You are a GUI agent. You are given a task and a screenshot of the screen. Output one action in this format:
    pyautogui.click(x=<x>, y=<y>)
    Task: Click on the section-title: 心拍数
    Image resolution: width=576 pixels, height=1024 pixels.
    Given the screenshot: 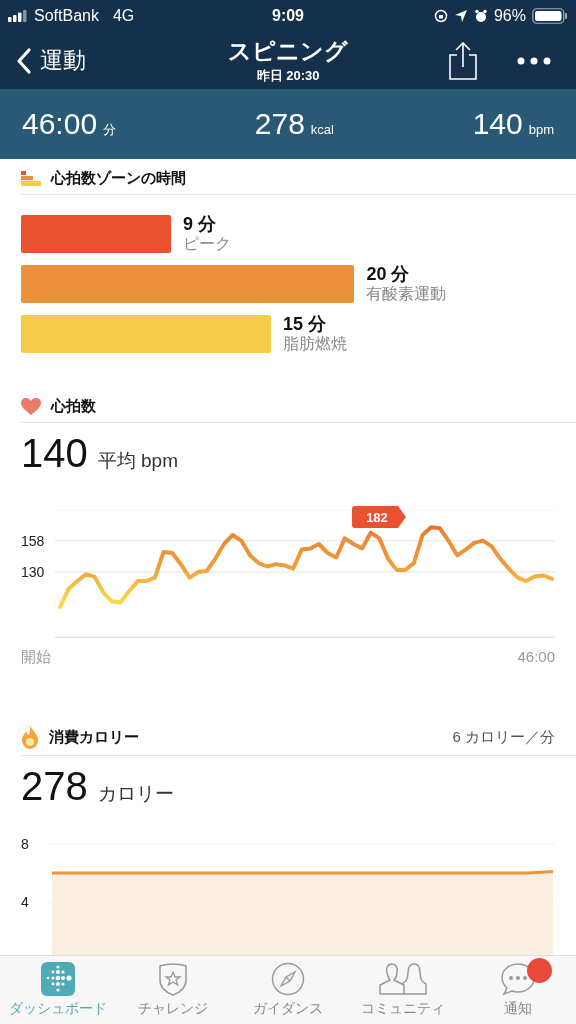 What is the action you would take?
    pyautogui.click(x=73, y=406)
    